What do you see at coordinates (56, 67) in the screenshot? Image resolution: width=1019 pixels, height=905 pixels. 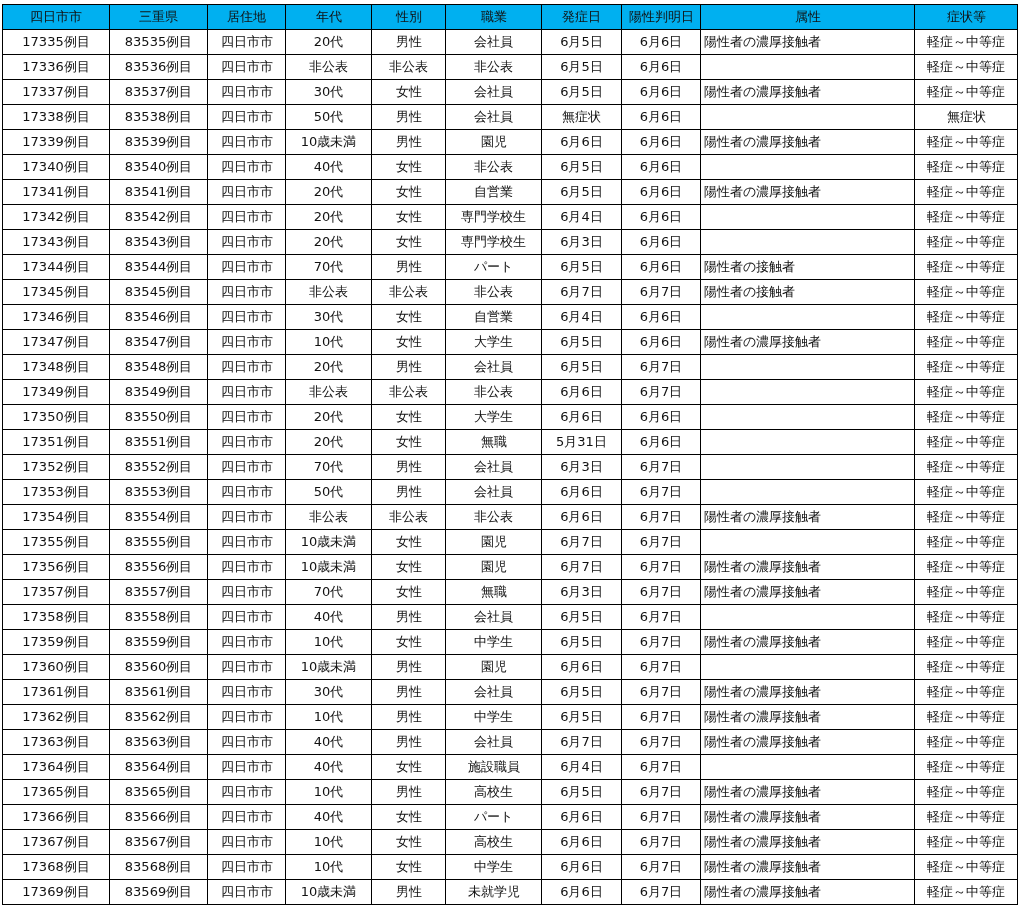 I see `table-cell: 17336例目` at bounding box center [56, 67].